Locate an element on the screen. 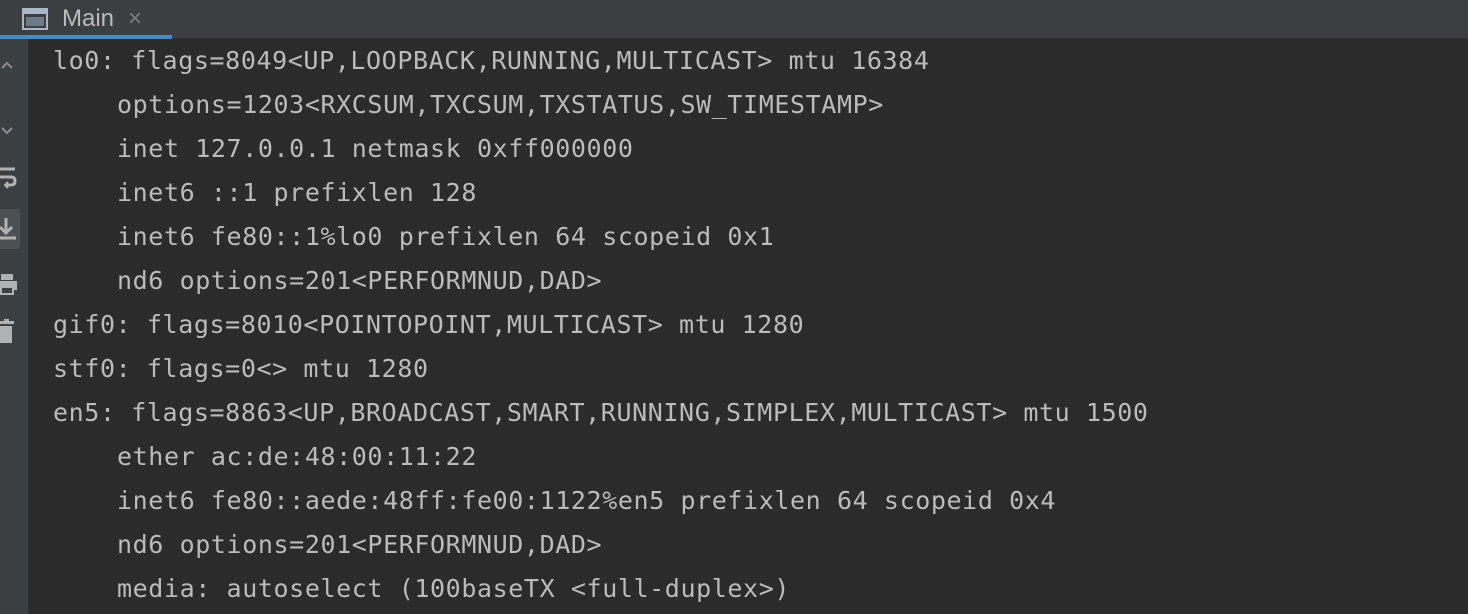 The width and height of the screenshot is (1468, 614). scroll-to-end-icon is located at coordinates (10, 229).